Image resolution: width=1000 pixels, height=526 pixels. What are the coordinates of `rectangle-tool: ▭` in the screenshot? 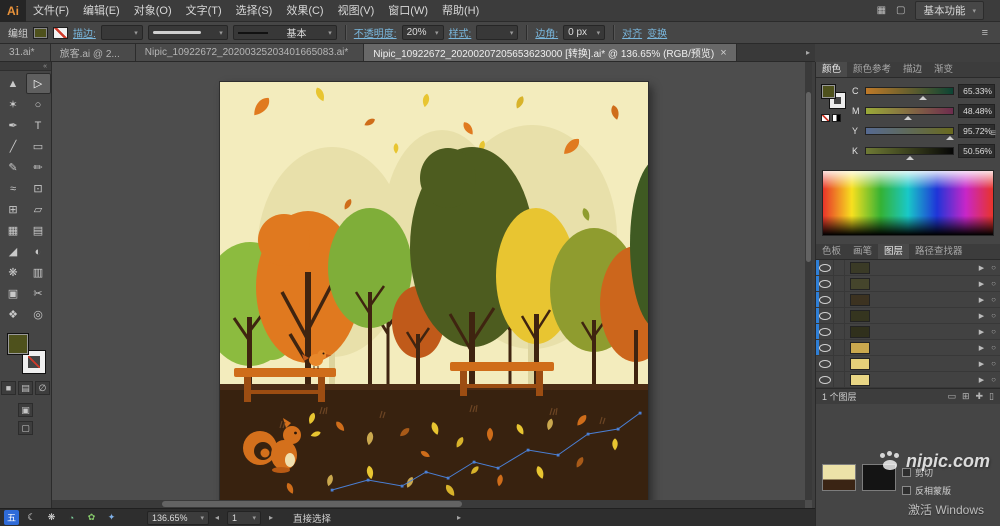 It's located at (38, 146).